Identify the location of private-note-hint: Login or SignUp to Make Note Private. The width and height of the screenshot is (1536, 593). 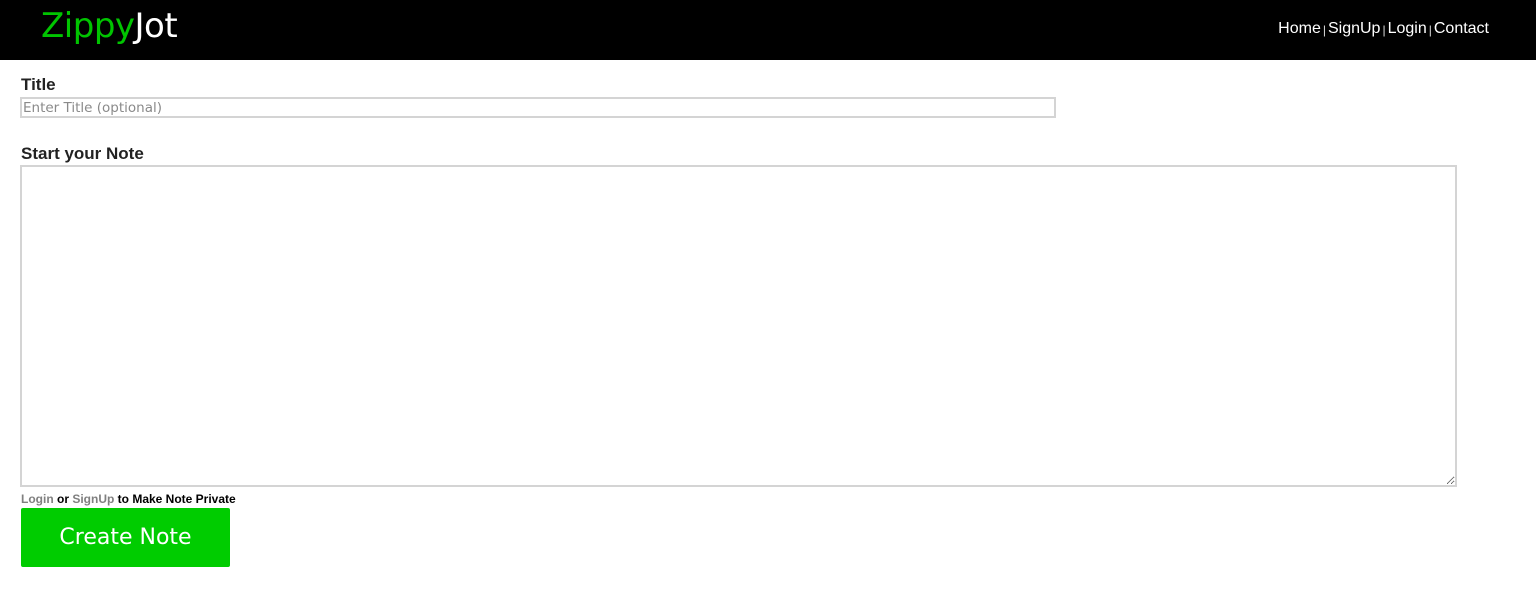
(128, 499).